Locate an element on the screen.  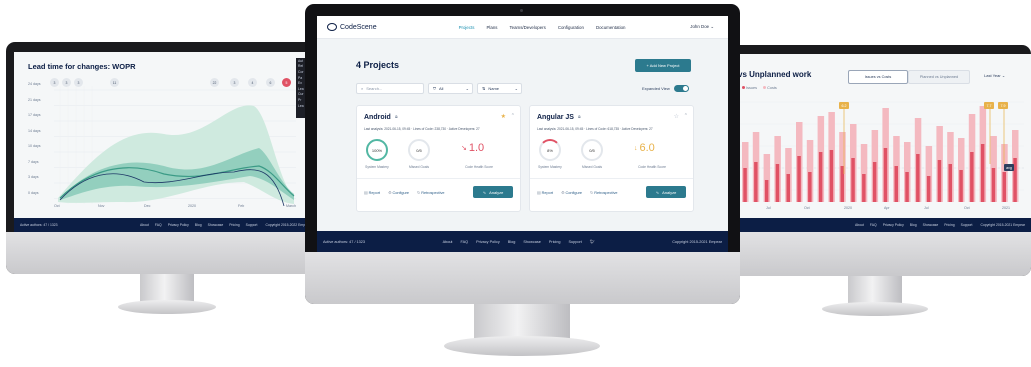
twitter-icon: 🐦︎ is located at coordinates (592, 241).